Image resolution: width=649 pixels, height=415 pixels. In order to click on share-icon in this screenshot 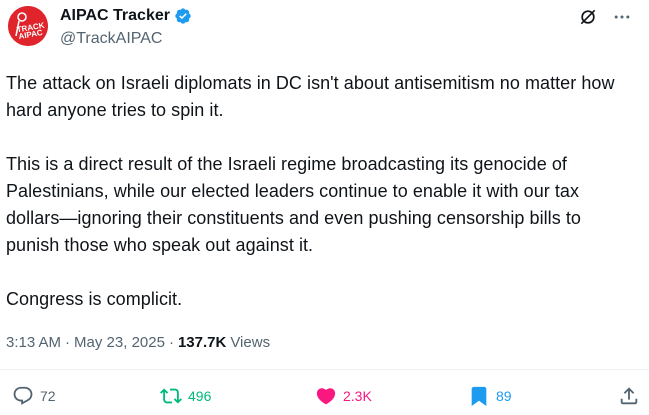, I will do `click(629, 396)`.